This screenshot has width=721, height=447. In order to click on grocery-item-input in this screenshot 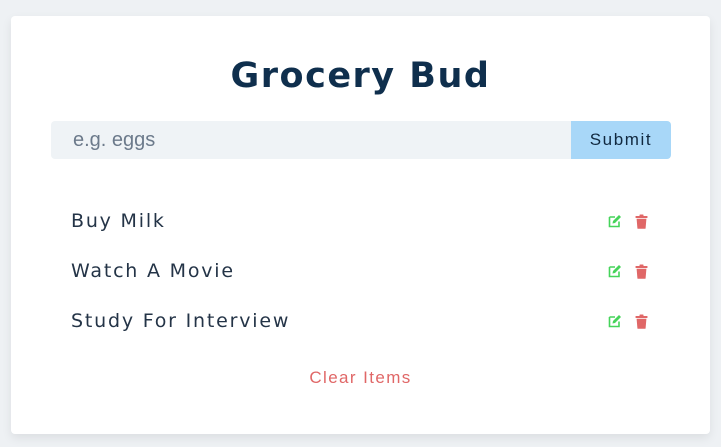, I will do `click(311, 140)`.